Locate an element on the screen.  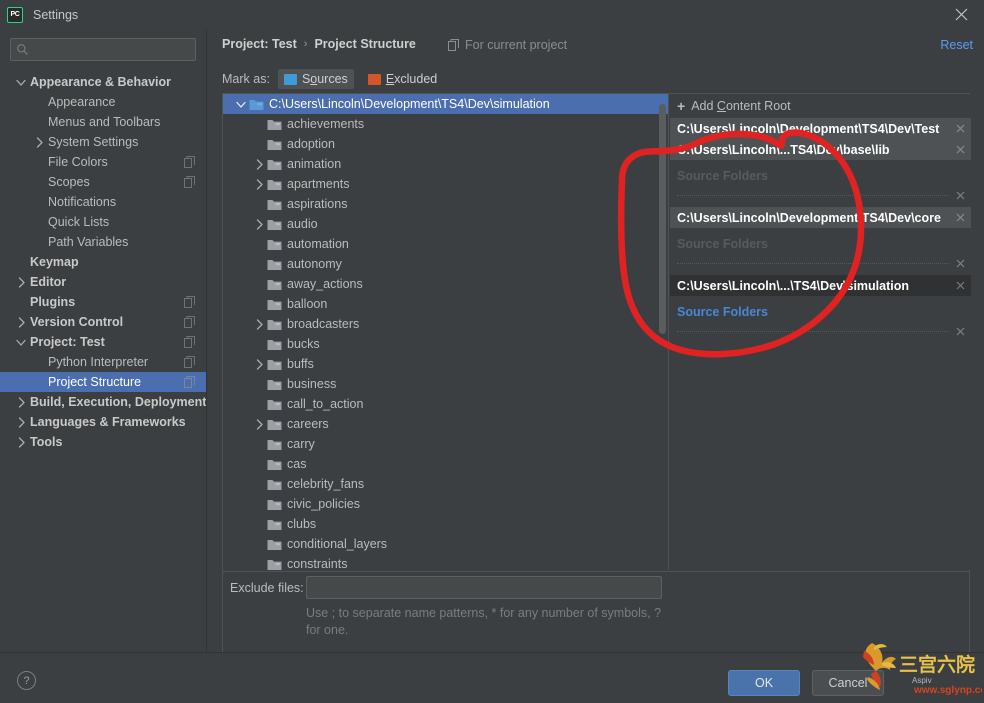
sidebar-item-version-control: Version Control is located at coordinates (103, 322).